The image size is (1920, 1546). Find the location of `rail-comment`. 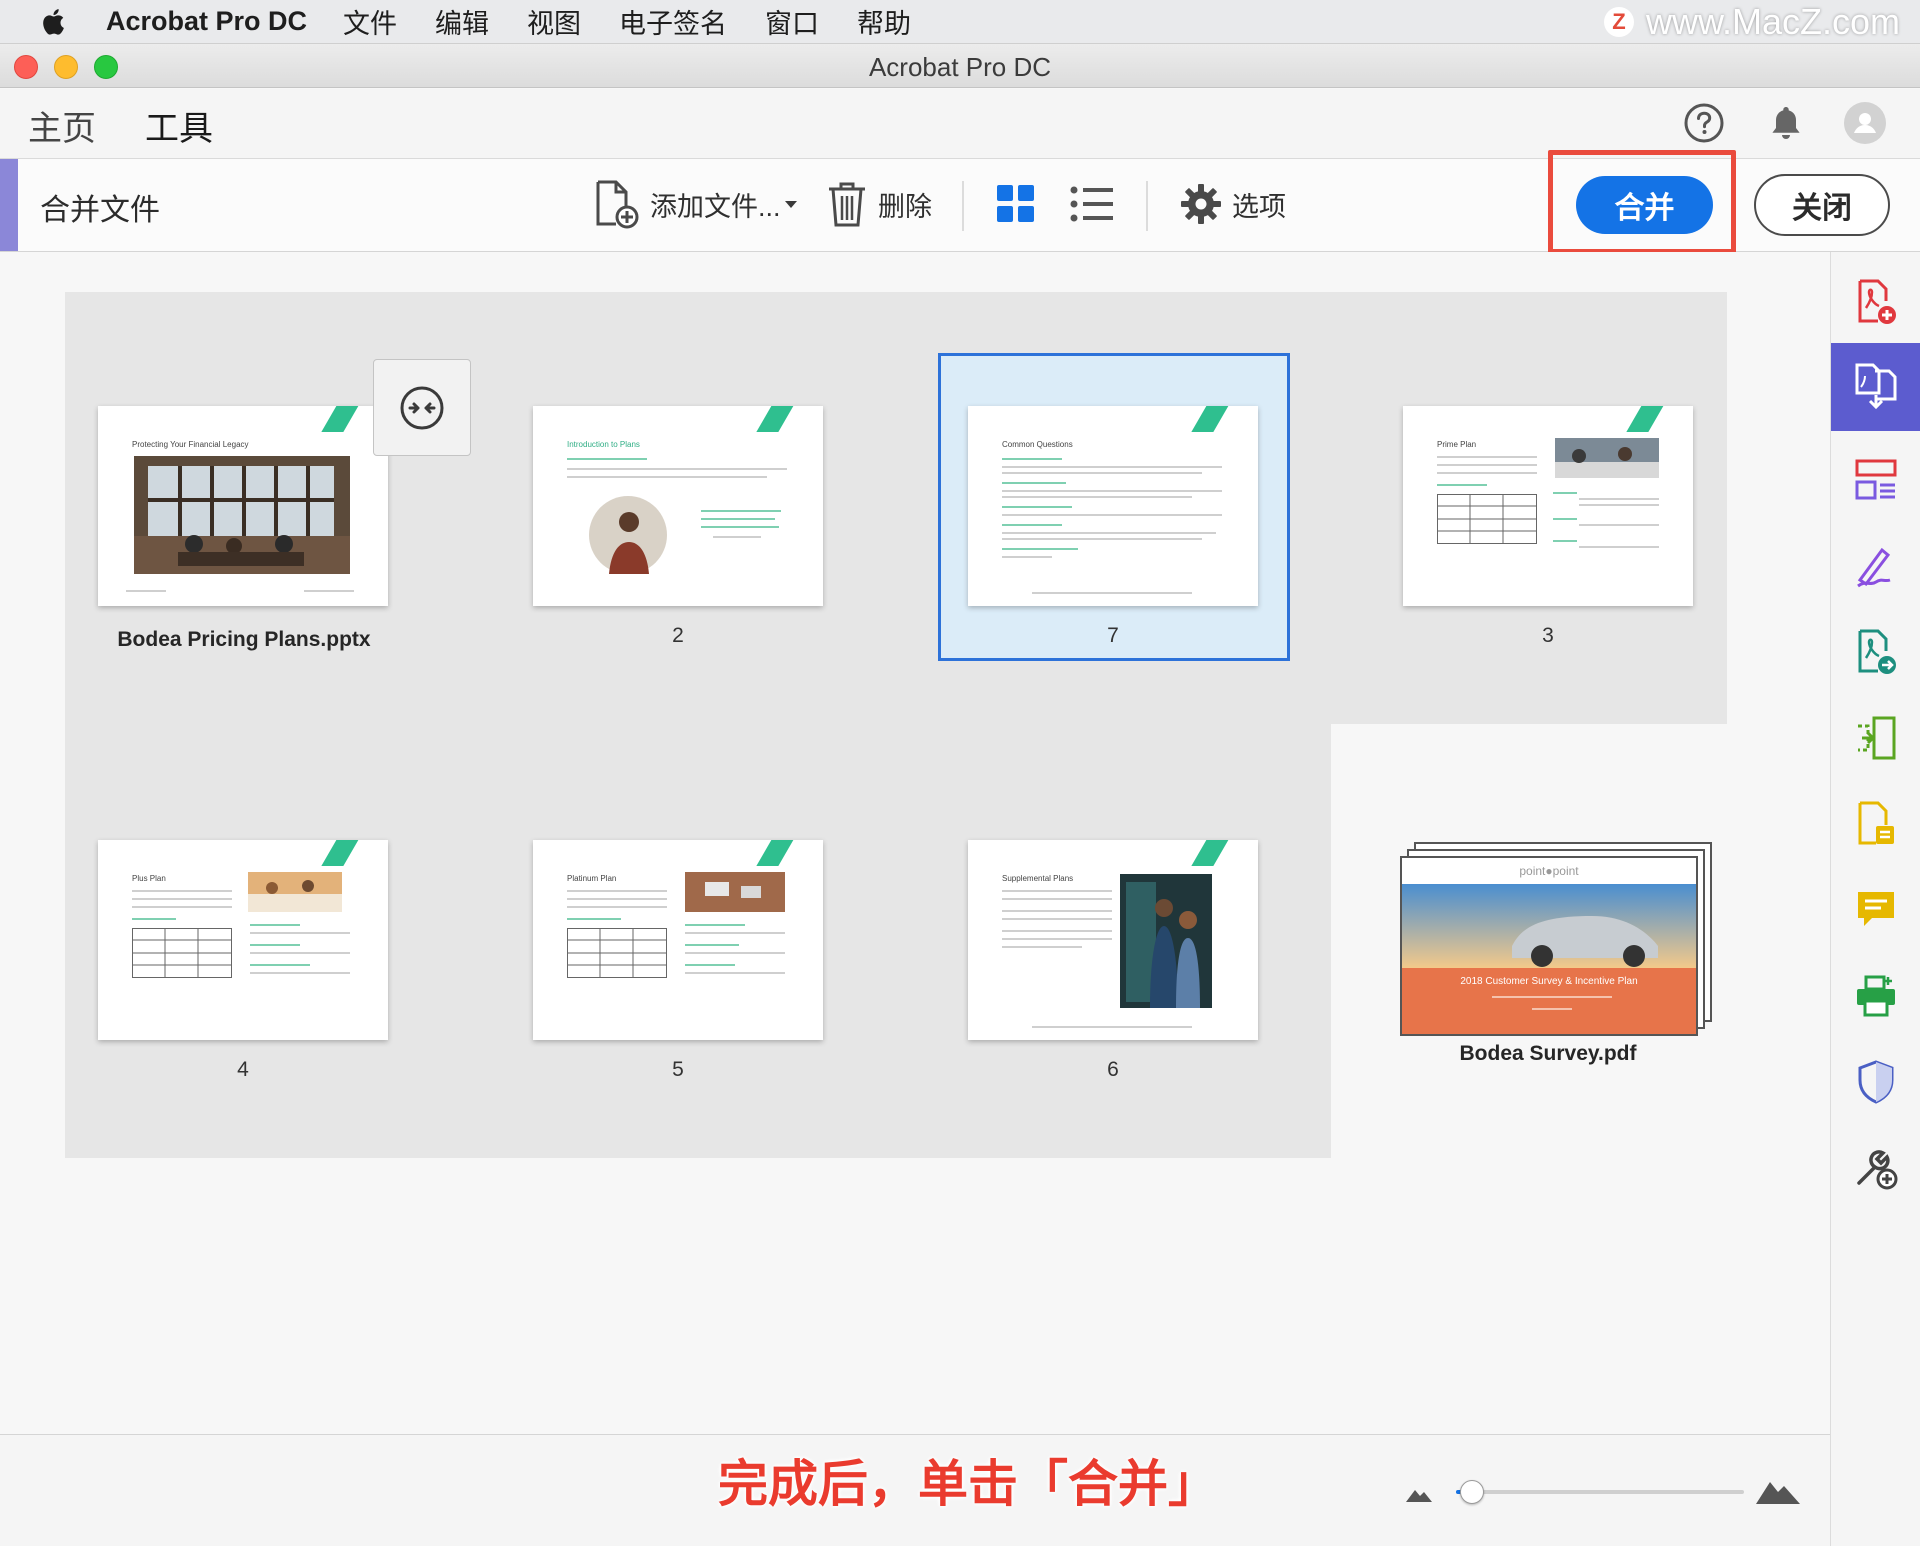

rail-comment is located at coordinates (1875, 910).